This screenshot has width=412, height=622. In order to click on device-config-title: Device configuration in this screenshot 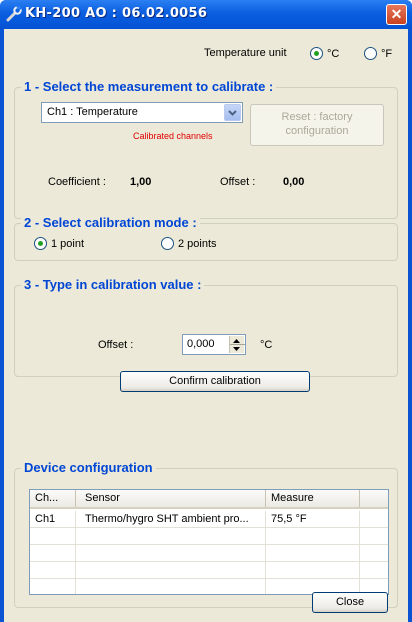, I will do `click(88, 467)`.